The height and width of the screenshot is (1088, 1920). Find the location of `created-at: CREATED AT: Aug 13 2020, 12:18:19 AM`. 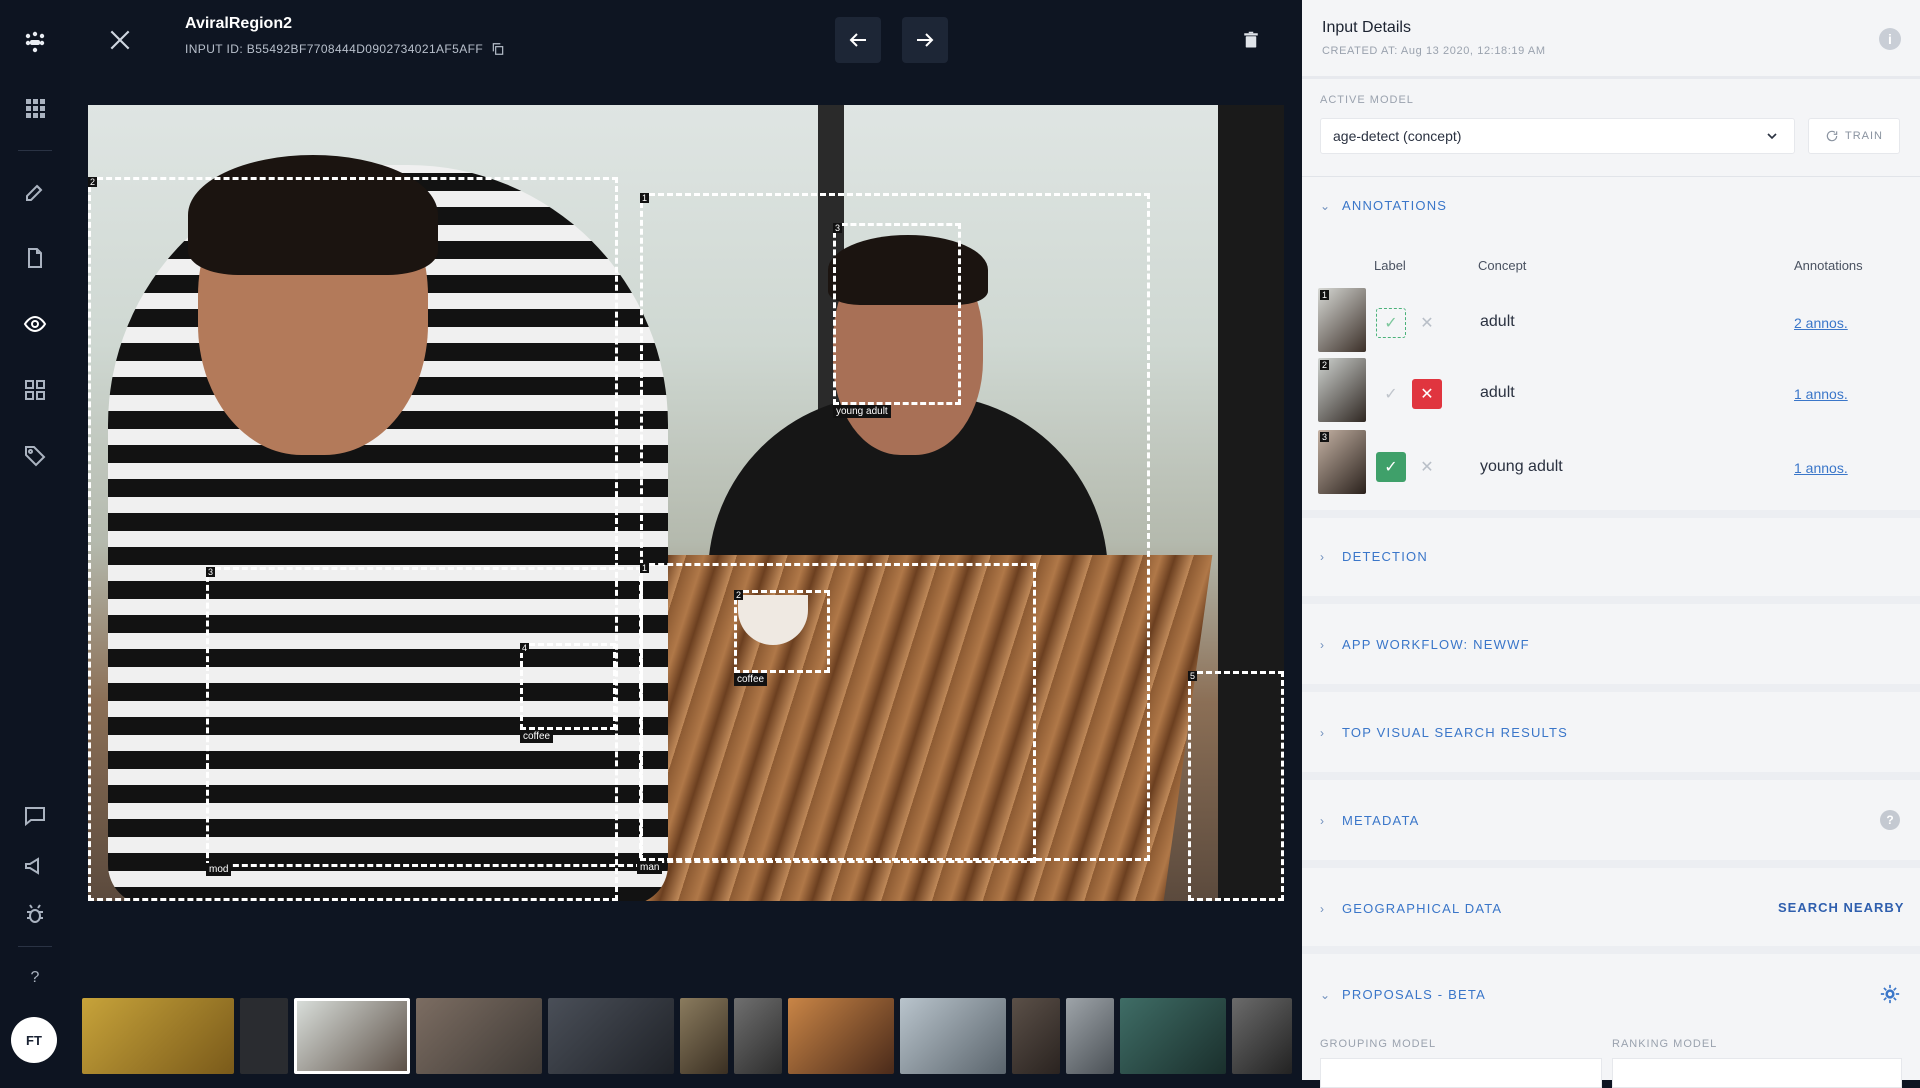

created-at: CREATED AT: Aug 13 2020, 12:18:19 AM is located at coordinates (1434, 51).